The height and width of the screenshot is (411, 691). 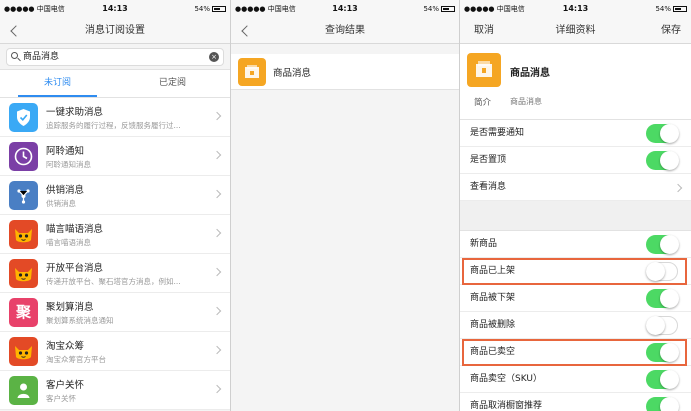 I want to click on nav-bar: 查询结果, so click(x=345, y=31).